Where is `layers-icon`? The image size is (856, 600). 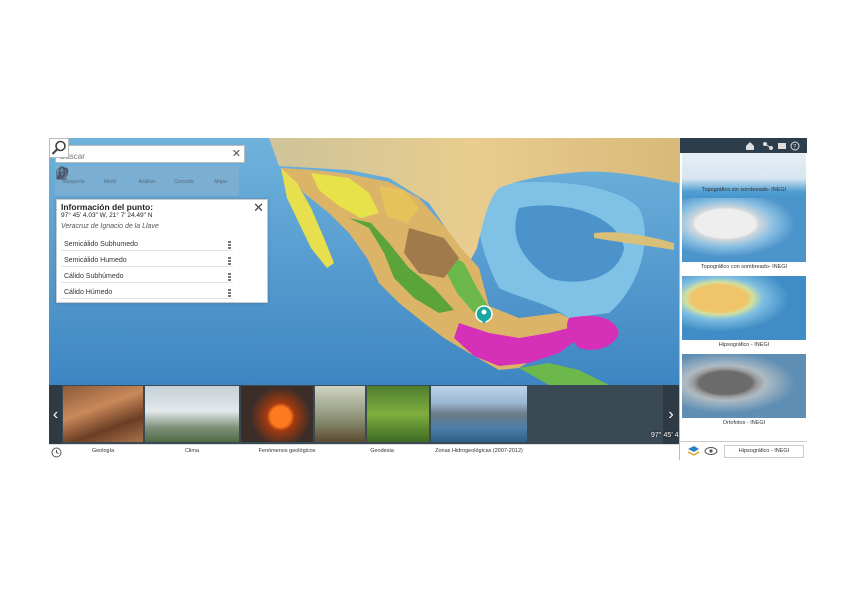
layers-icon is located at coordinates (693, 451).